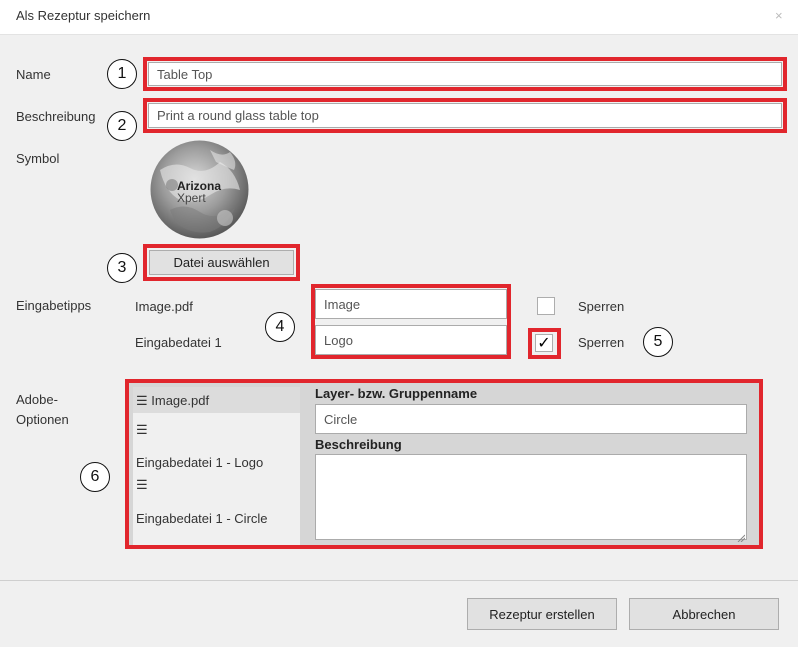  Describe the element at coordinates (531, 497) in the screenshot. I see `layer-description-textarea` at that location.